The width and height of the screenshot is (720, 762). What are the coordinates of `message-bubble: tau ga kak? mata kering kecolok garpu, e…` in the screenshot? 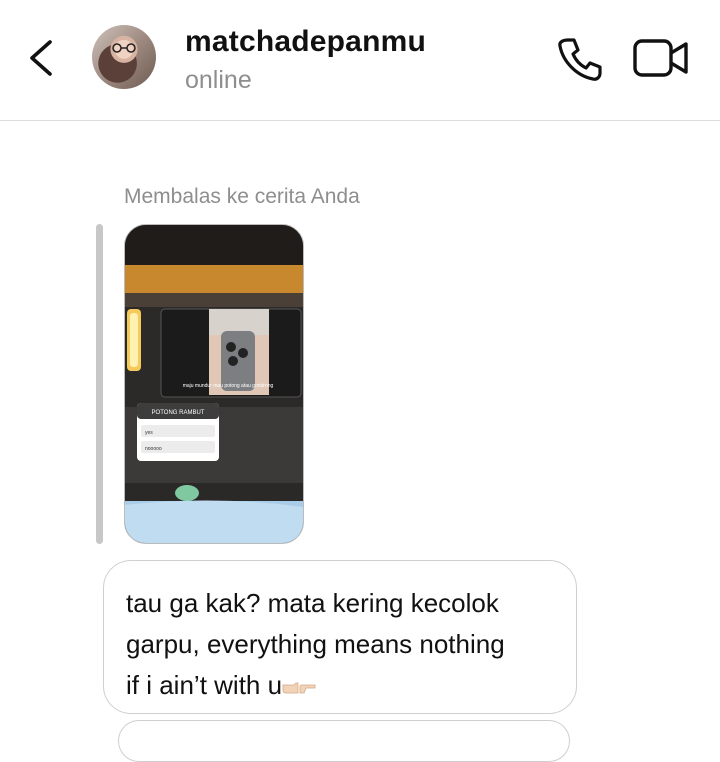 It's located at (340, 637).